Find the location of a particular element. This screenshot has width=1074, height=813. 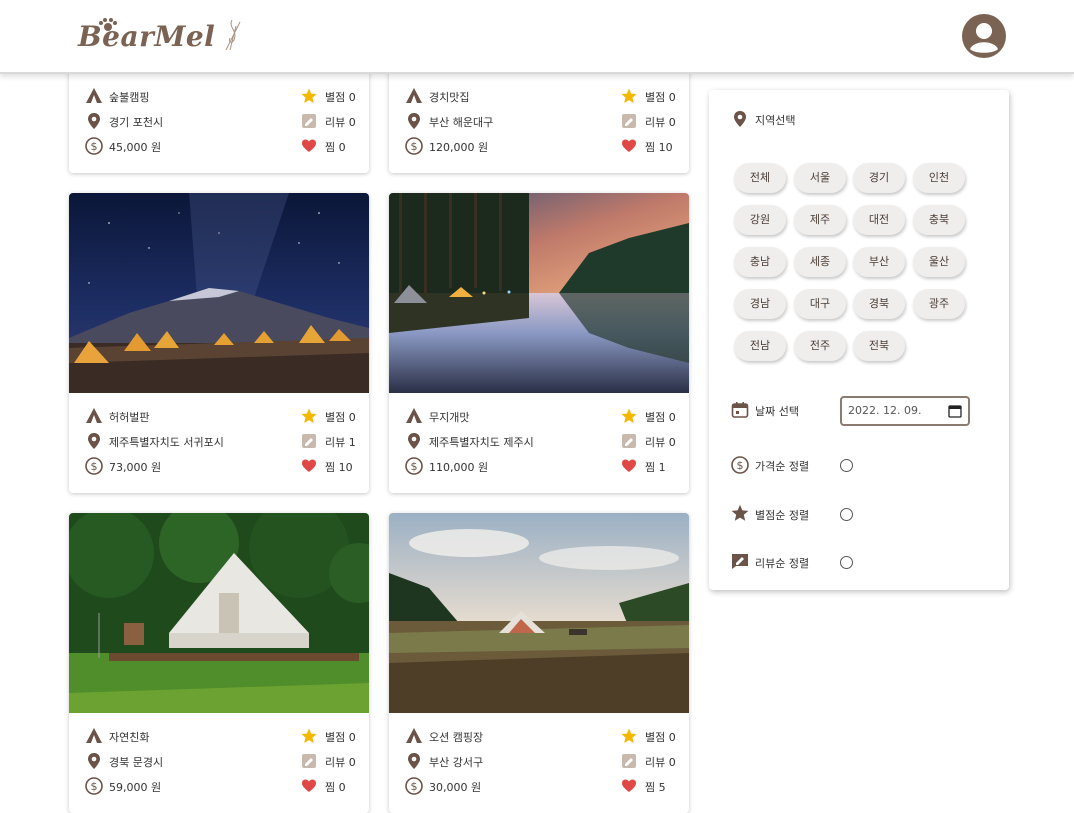

region-button-daejeon: 대전 is located at coordinates (879, 220).